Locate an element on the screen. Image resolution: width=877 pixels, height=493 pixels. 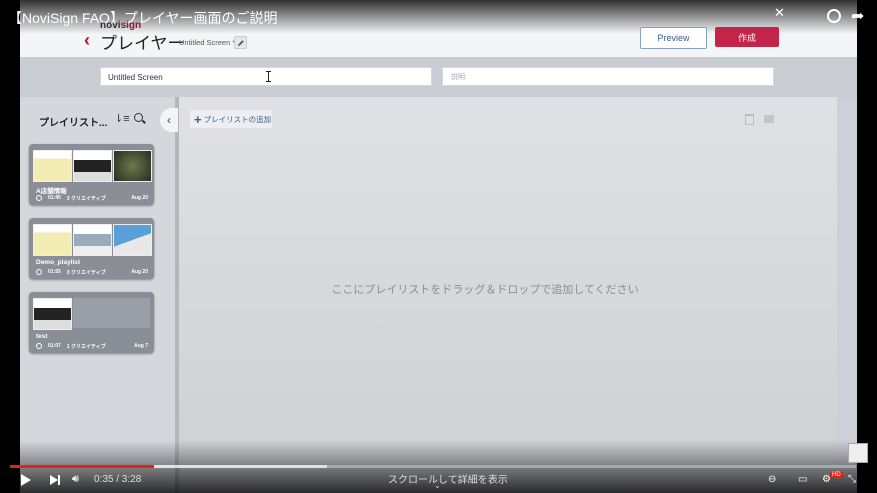
playlist-duration: 01:55 is located at coordinates (54, 272).